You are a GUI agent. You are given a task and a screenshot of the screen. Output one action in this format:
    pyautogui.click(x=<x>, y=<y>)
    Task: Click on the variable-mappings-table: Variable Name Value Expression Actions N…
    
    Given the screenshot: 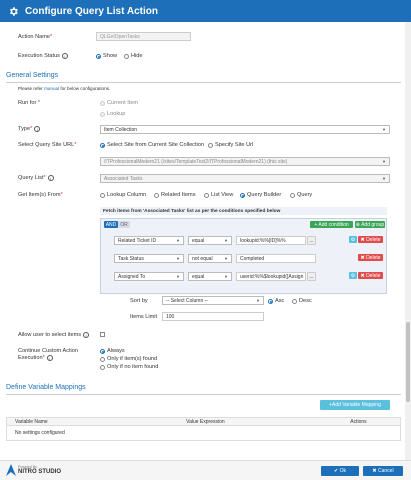 What is the action you would take?
    pyautogui.click(x=203, y=429)
    